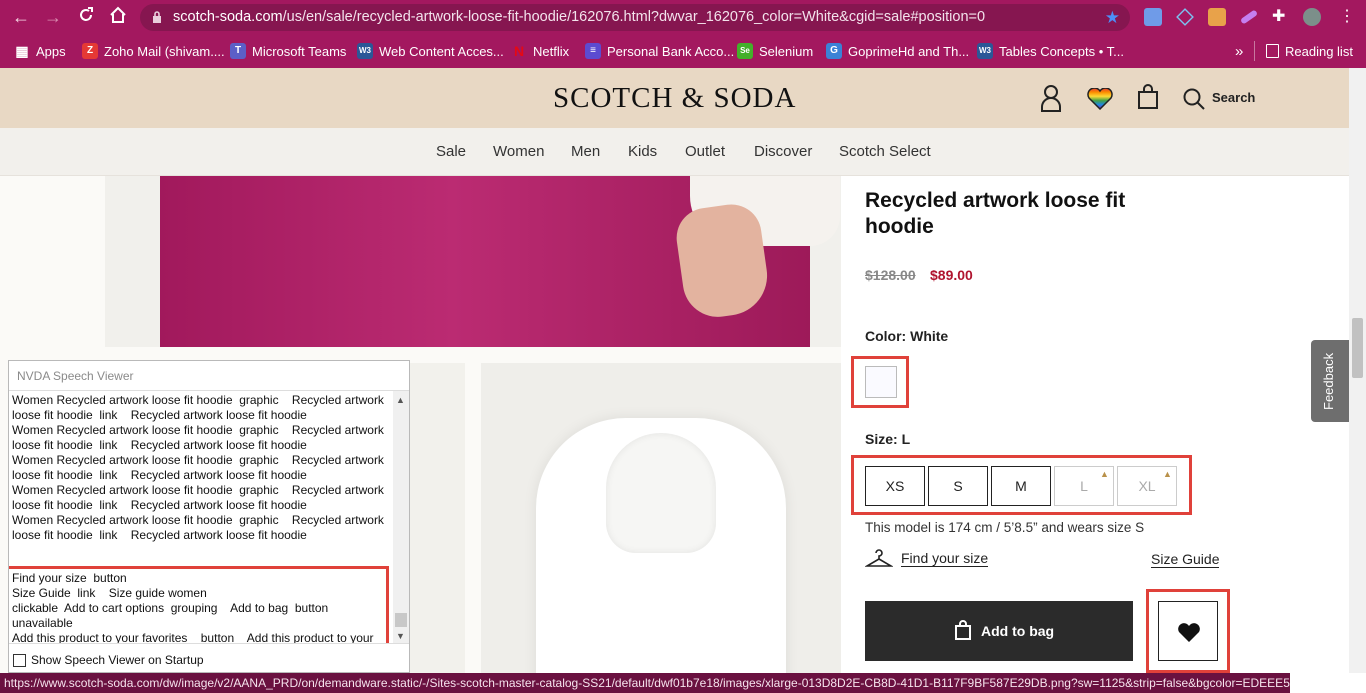 Image resolution: width=1366 pixels, height=693 pixels. I want to click on account-icon, so click(1051, 100).